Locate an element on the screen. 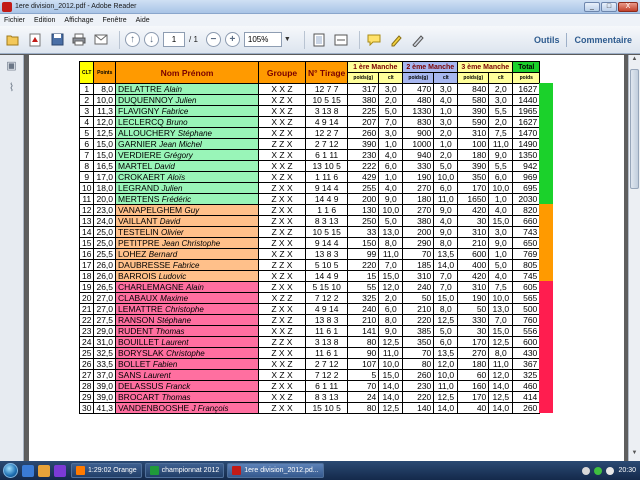 The height and width of the screenshot is (480, 640). next-page-icon: ↓ is located at coordinates (151, 39).